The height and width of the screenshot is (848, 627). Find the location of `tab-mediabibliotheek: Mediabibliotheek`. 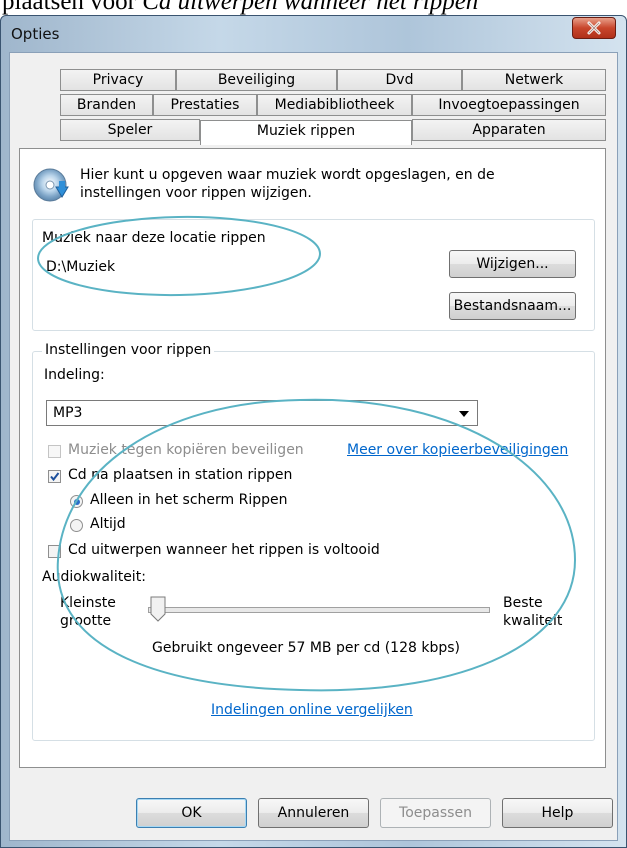

tab-mediabibliotheek: Mediabibliotheek is located at coordinates (334, 105).